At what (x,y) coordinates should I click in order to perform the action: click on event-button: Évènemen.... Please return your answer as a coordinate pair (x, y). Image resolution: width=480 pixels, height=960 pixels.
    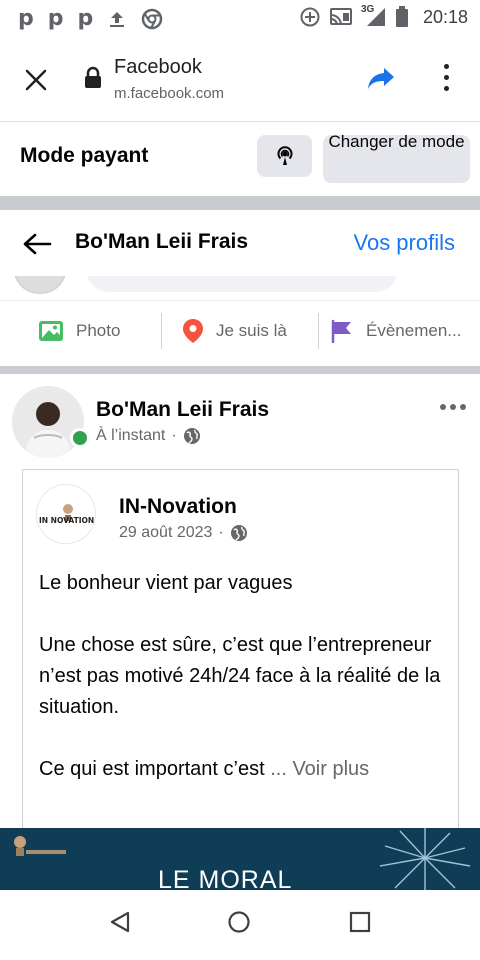
    Looking at the image, I should click on (395, 331).